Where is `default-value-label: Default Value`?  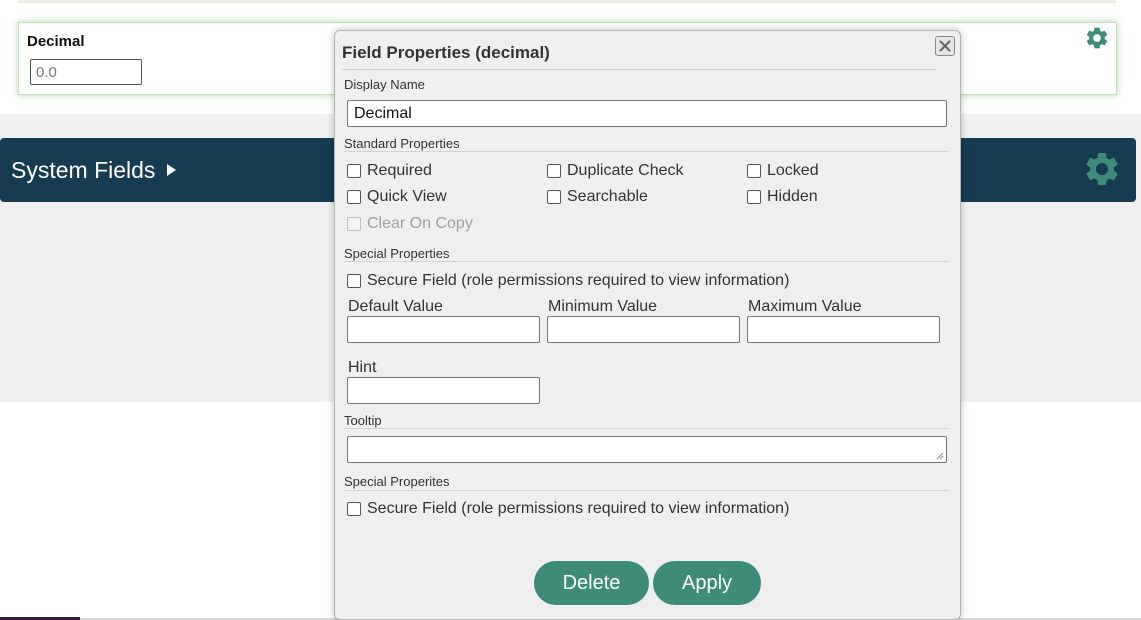 default-value-label: Default Value is located at coordinates (395, 306).